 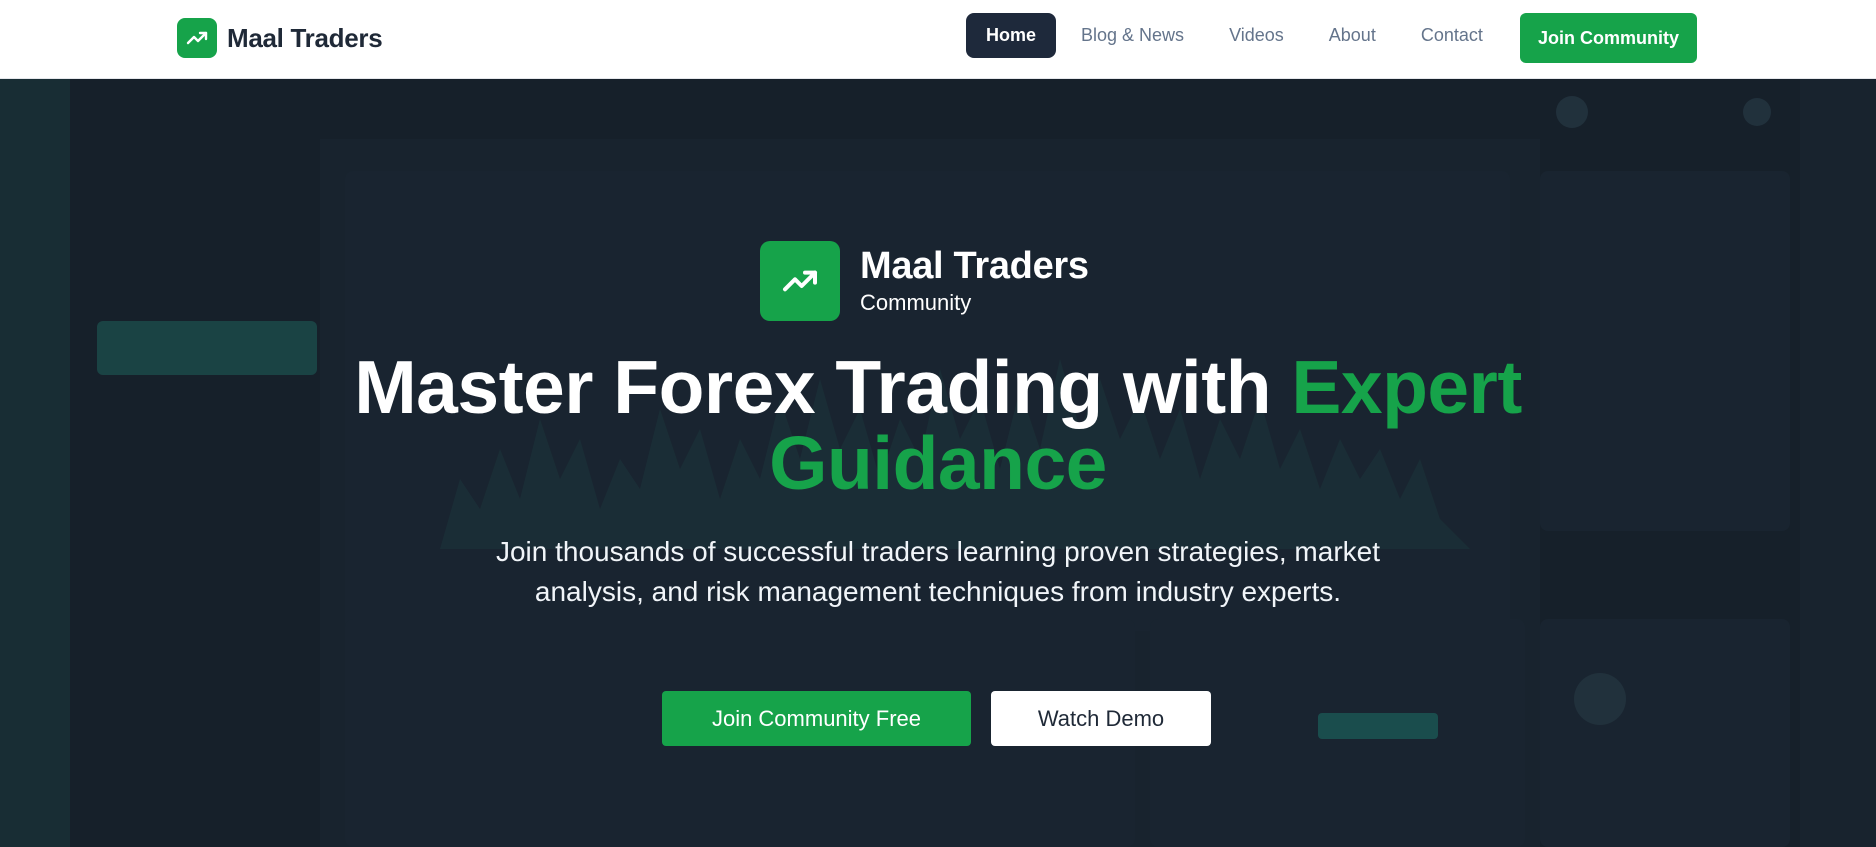 What do you see at coordinates (916, 302) in the screenshot?
I see `hero-logo-subtitle: Community` at bounding box center [916, 302].